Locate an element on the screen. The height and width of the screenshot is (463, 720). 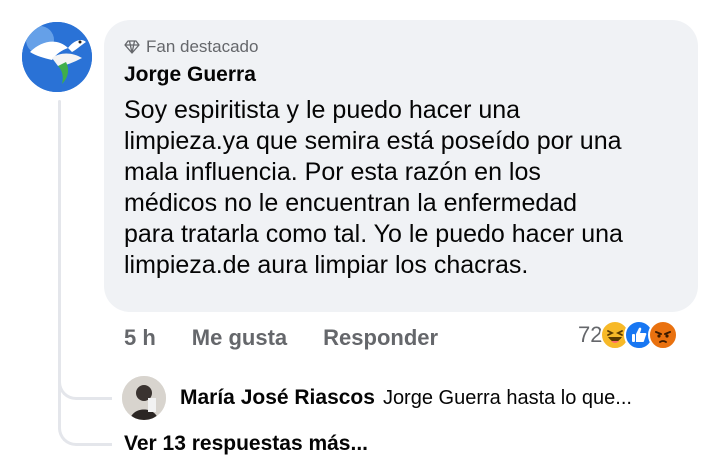
person-photo-icon is located at coordinates (144, 398).